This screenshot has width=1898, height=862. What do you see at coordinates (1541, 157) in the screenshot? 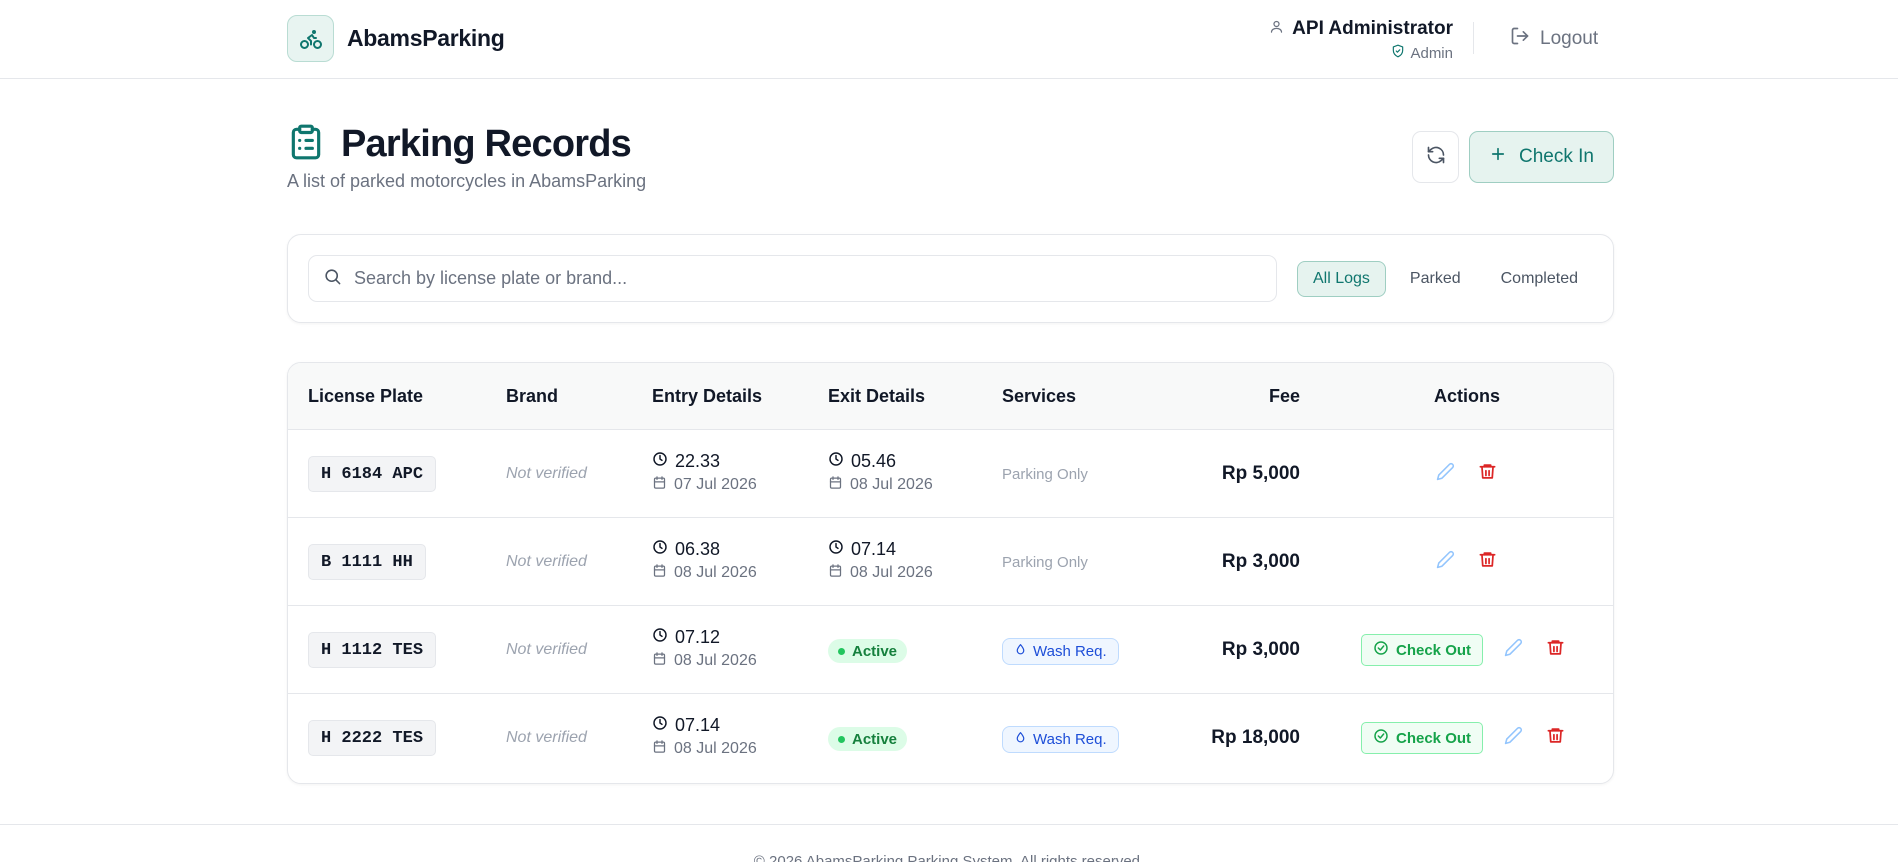
I see `check-in-button: Check In` at bounding box center [1541, 157].